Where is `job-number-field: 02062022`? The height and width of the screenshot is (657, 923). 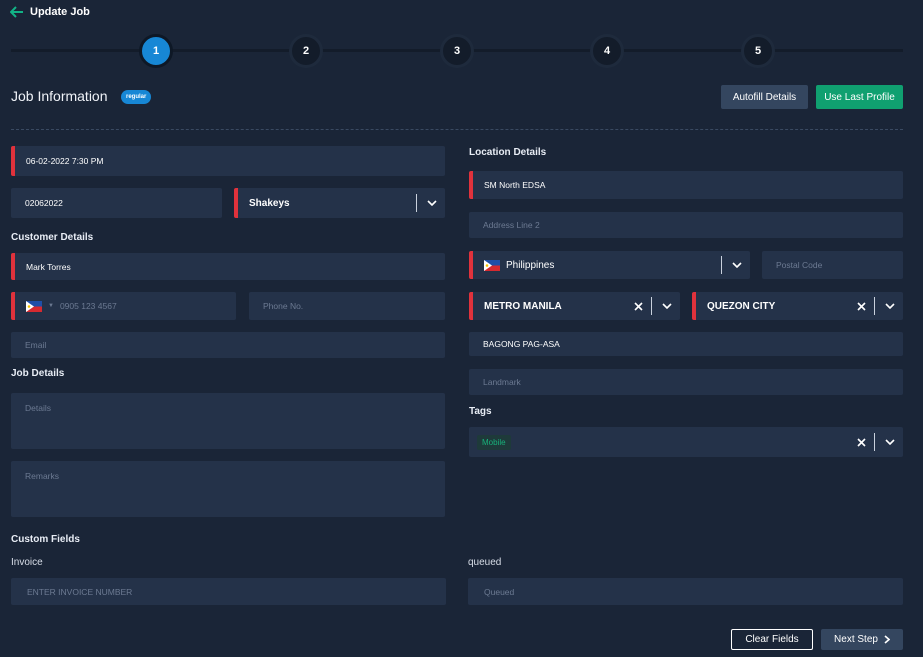
job-number-field: 02062022 is located at coordinates (116, 203).